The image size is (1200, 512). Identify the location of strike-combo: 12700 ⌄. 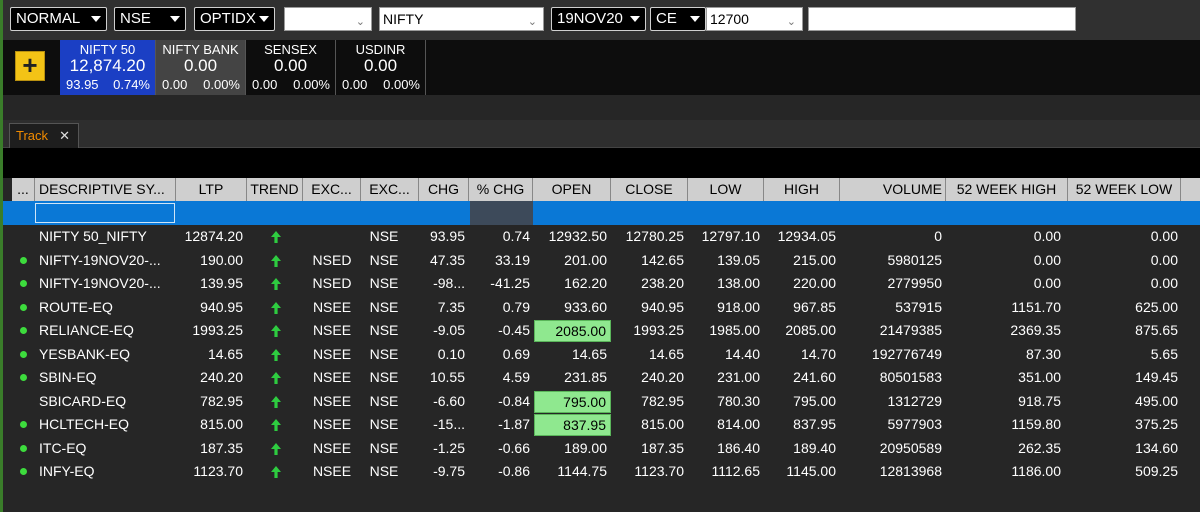
(754, 19).